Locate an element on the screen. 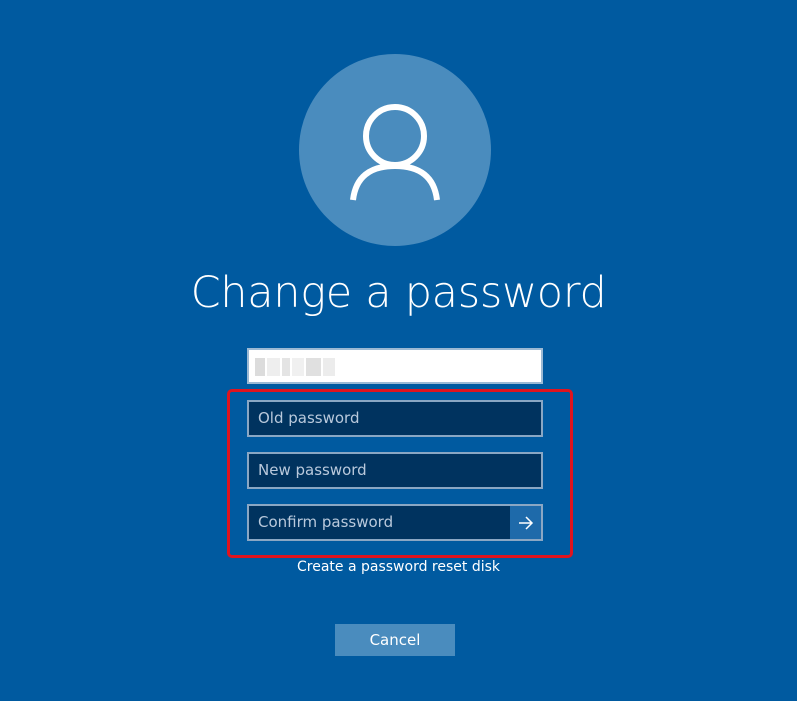  confirm-password-input: Confirm password is located at coordinates (395, 522).